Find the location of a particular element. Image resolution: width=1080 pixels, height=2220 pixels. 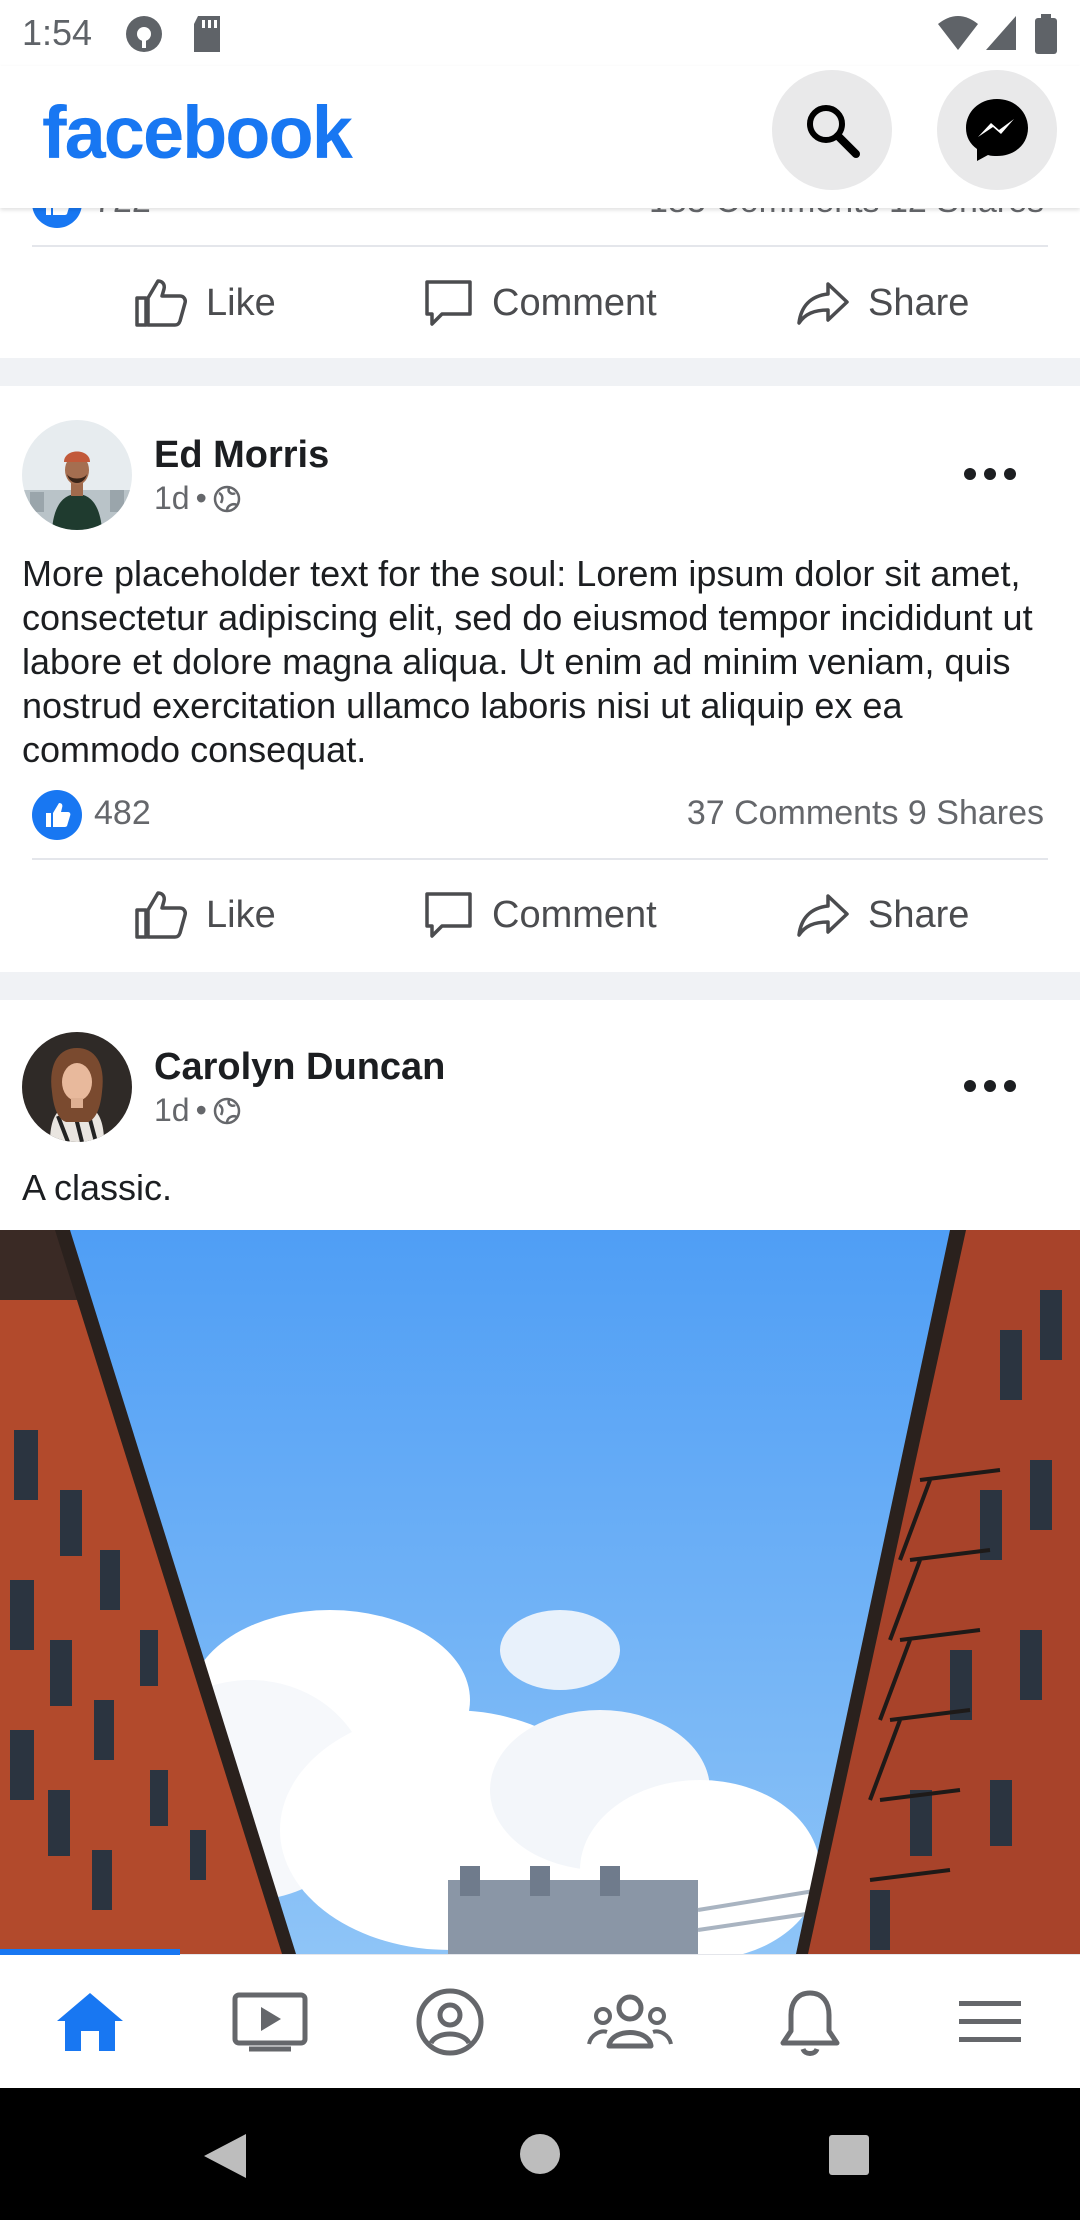

app-header: facebook is located at coordinates (540, 137).